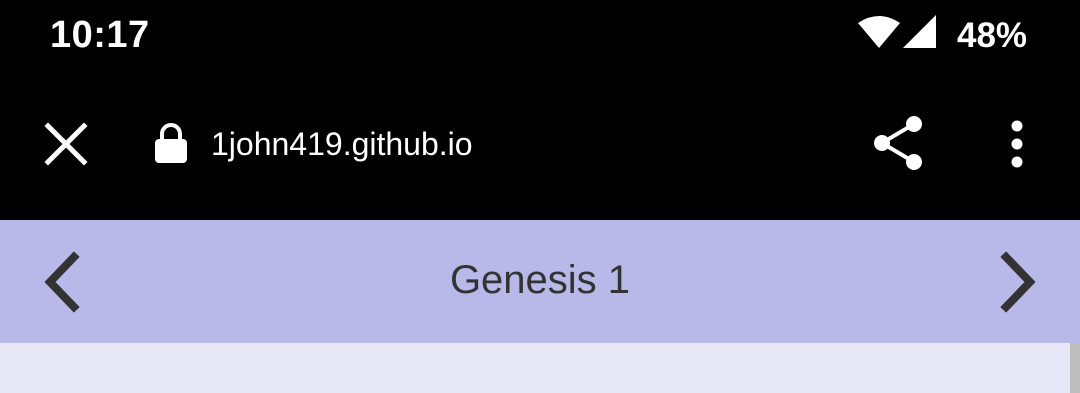 This screenshot has width=1080, height=393. I want to click on content-area, so click(540, 368).